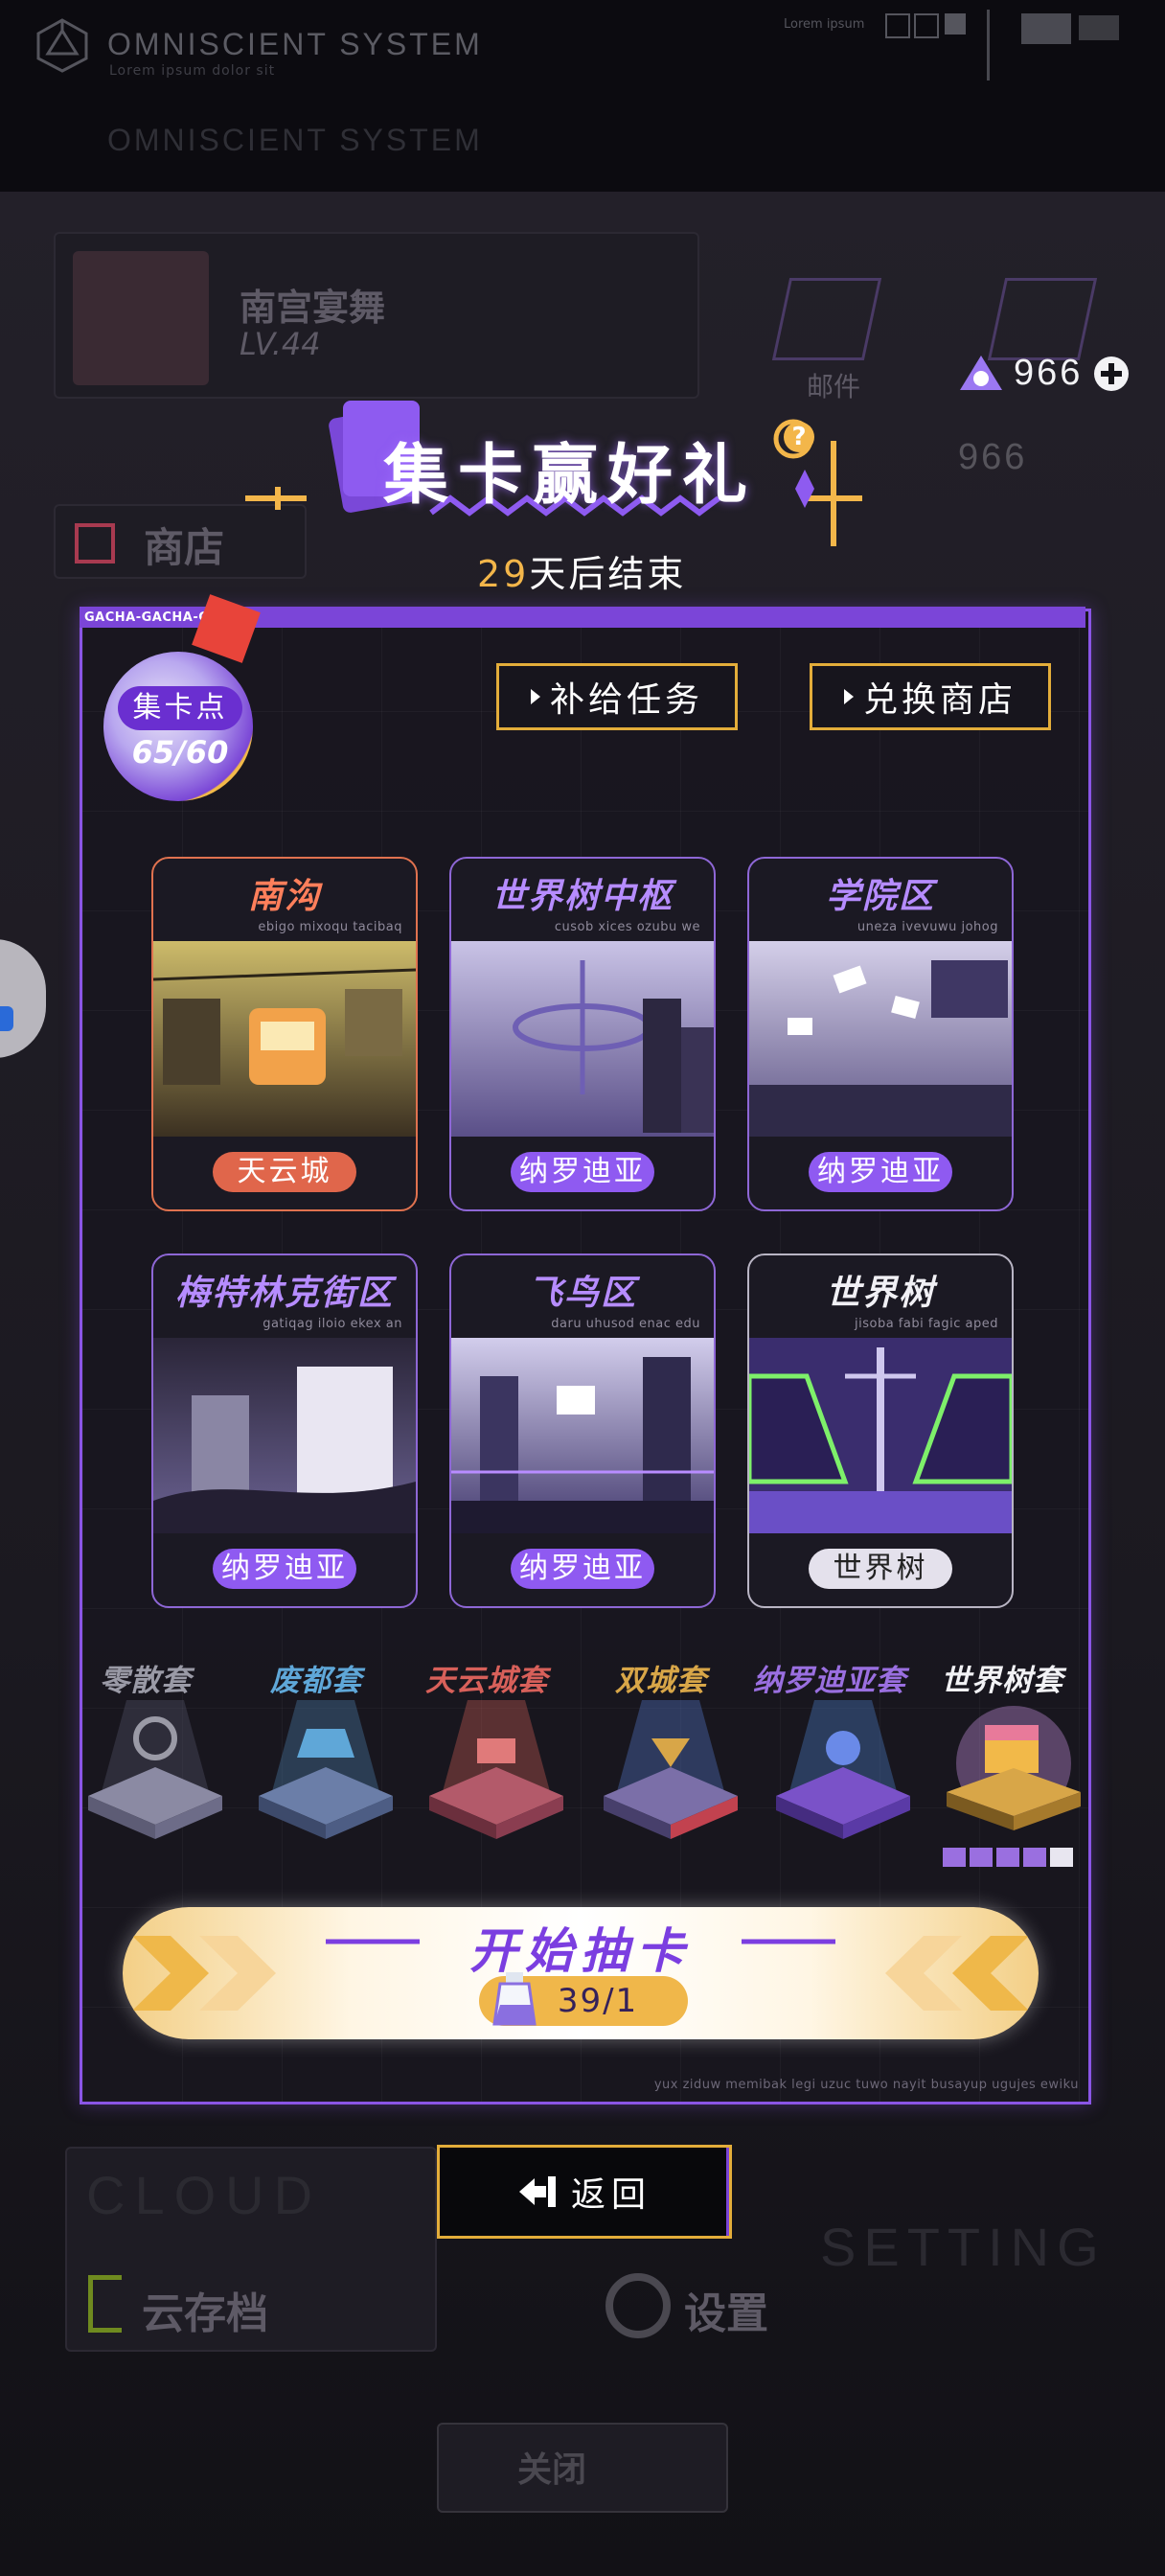 The image size is (1165, 2576). I want to click on ghost-cloud-word: CLOUD, so click(205, 2195).